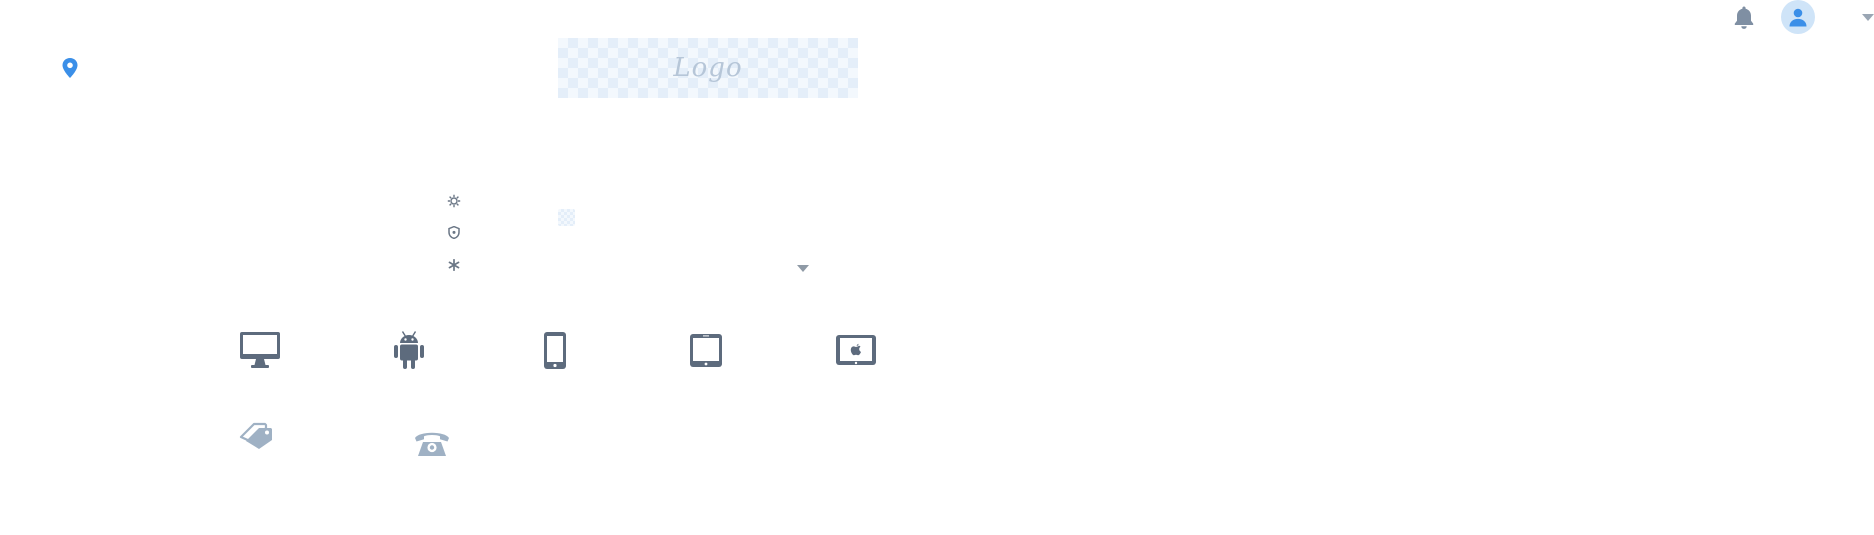 The image size is (1874, 535). What do you see at coordinates (260, 350) in the screenshot?
I see `desktop-icon` at bounding box center [260, 350].